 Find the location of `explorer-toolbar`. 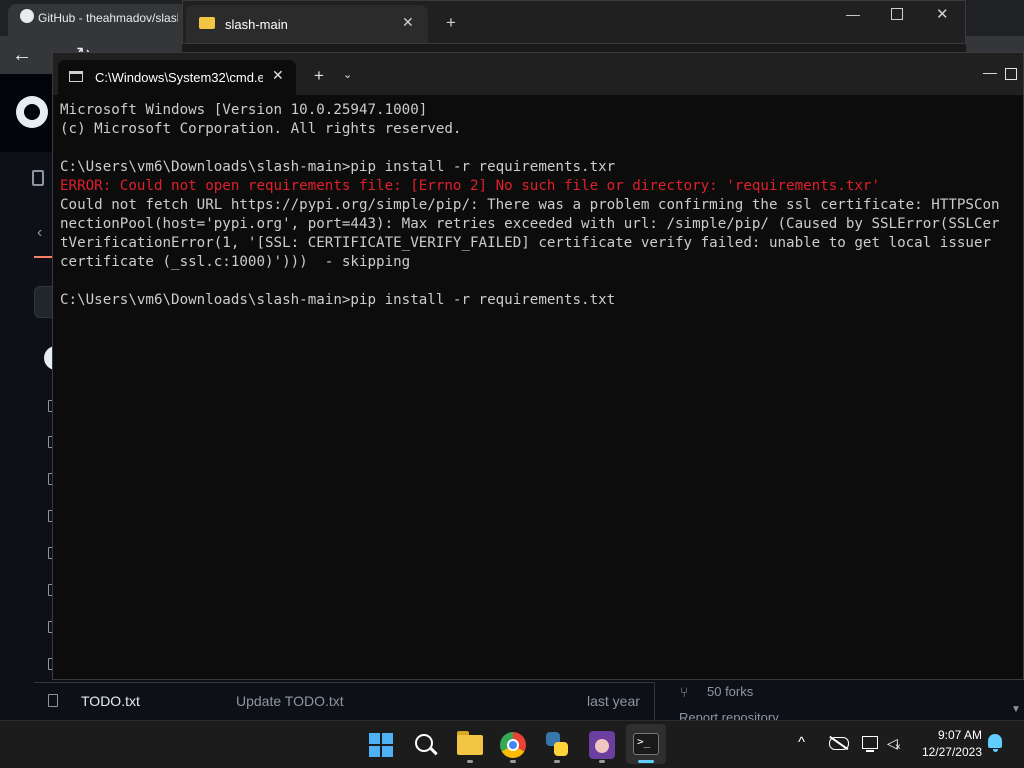

explorer-toolbar is located at coordinates (574, 48).